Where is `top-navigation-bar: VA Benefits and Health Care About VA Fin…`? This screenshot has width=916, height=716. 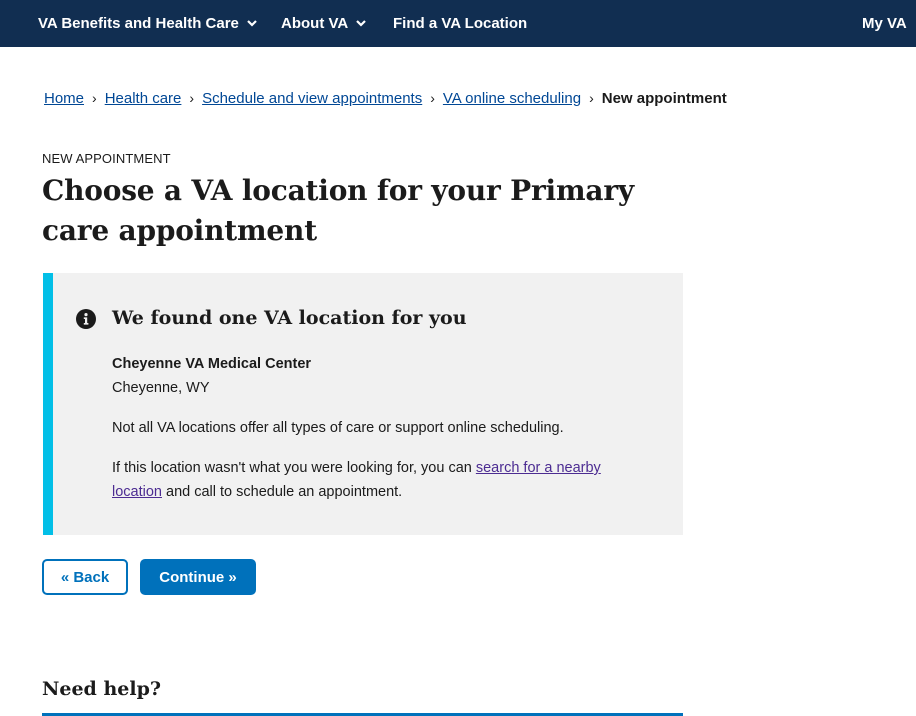
top-navigation-bar: VA Benefits and Health Care About VA Fin… is located at coordinates (458, 23).